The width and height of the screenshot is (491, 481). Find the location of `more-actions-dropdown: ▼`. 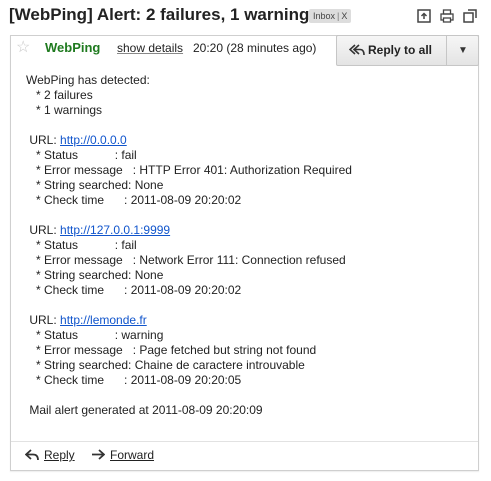

more-actions-dropdown: ▼ is located at coordinates (463, 50).